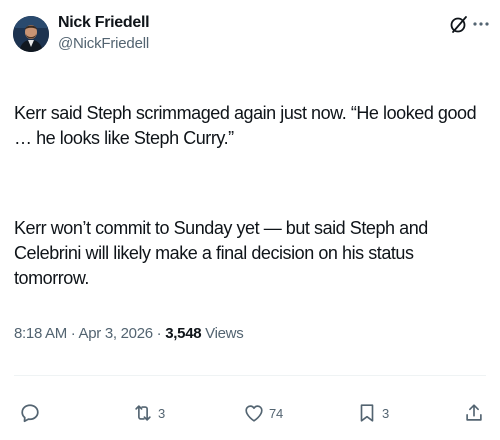  I want to click on bookmark-count: 3, so click(386, 413).